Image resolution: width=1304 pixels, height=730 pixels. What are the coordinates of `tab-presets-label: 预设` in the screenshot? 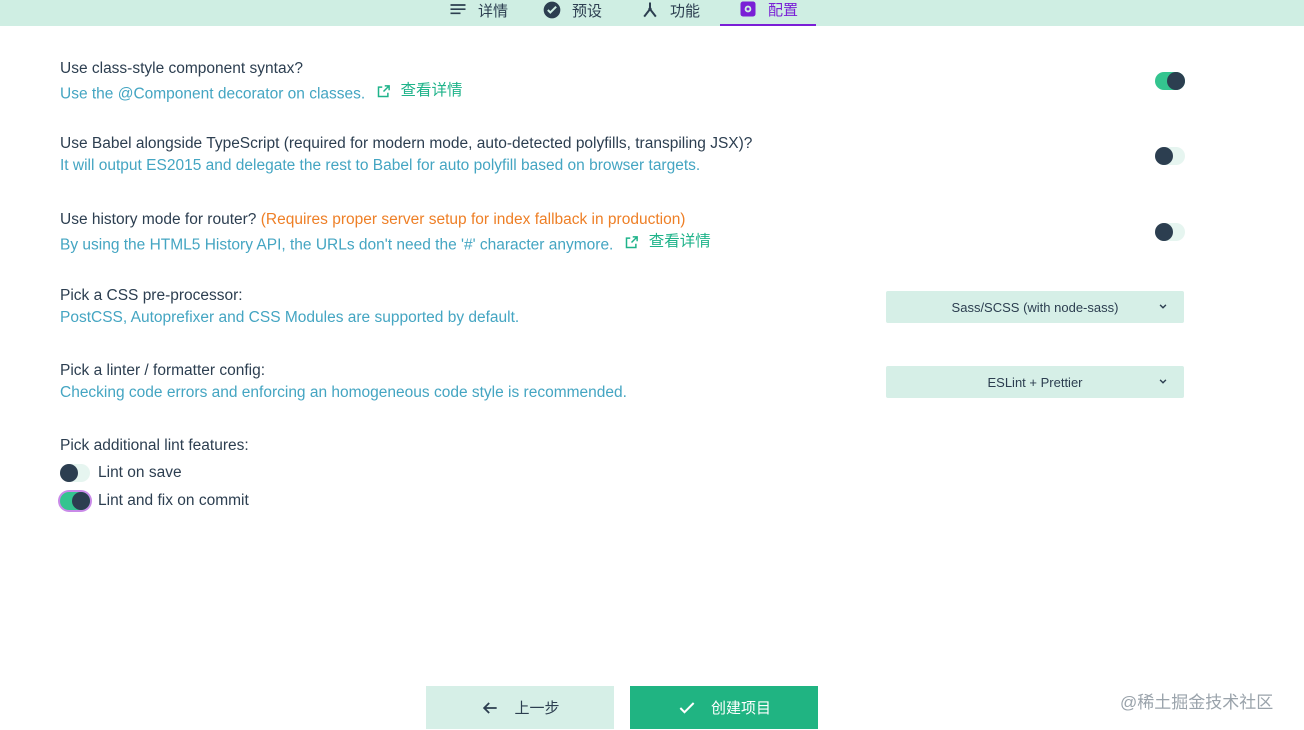 It's located at (587, 11).